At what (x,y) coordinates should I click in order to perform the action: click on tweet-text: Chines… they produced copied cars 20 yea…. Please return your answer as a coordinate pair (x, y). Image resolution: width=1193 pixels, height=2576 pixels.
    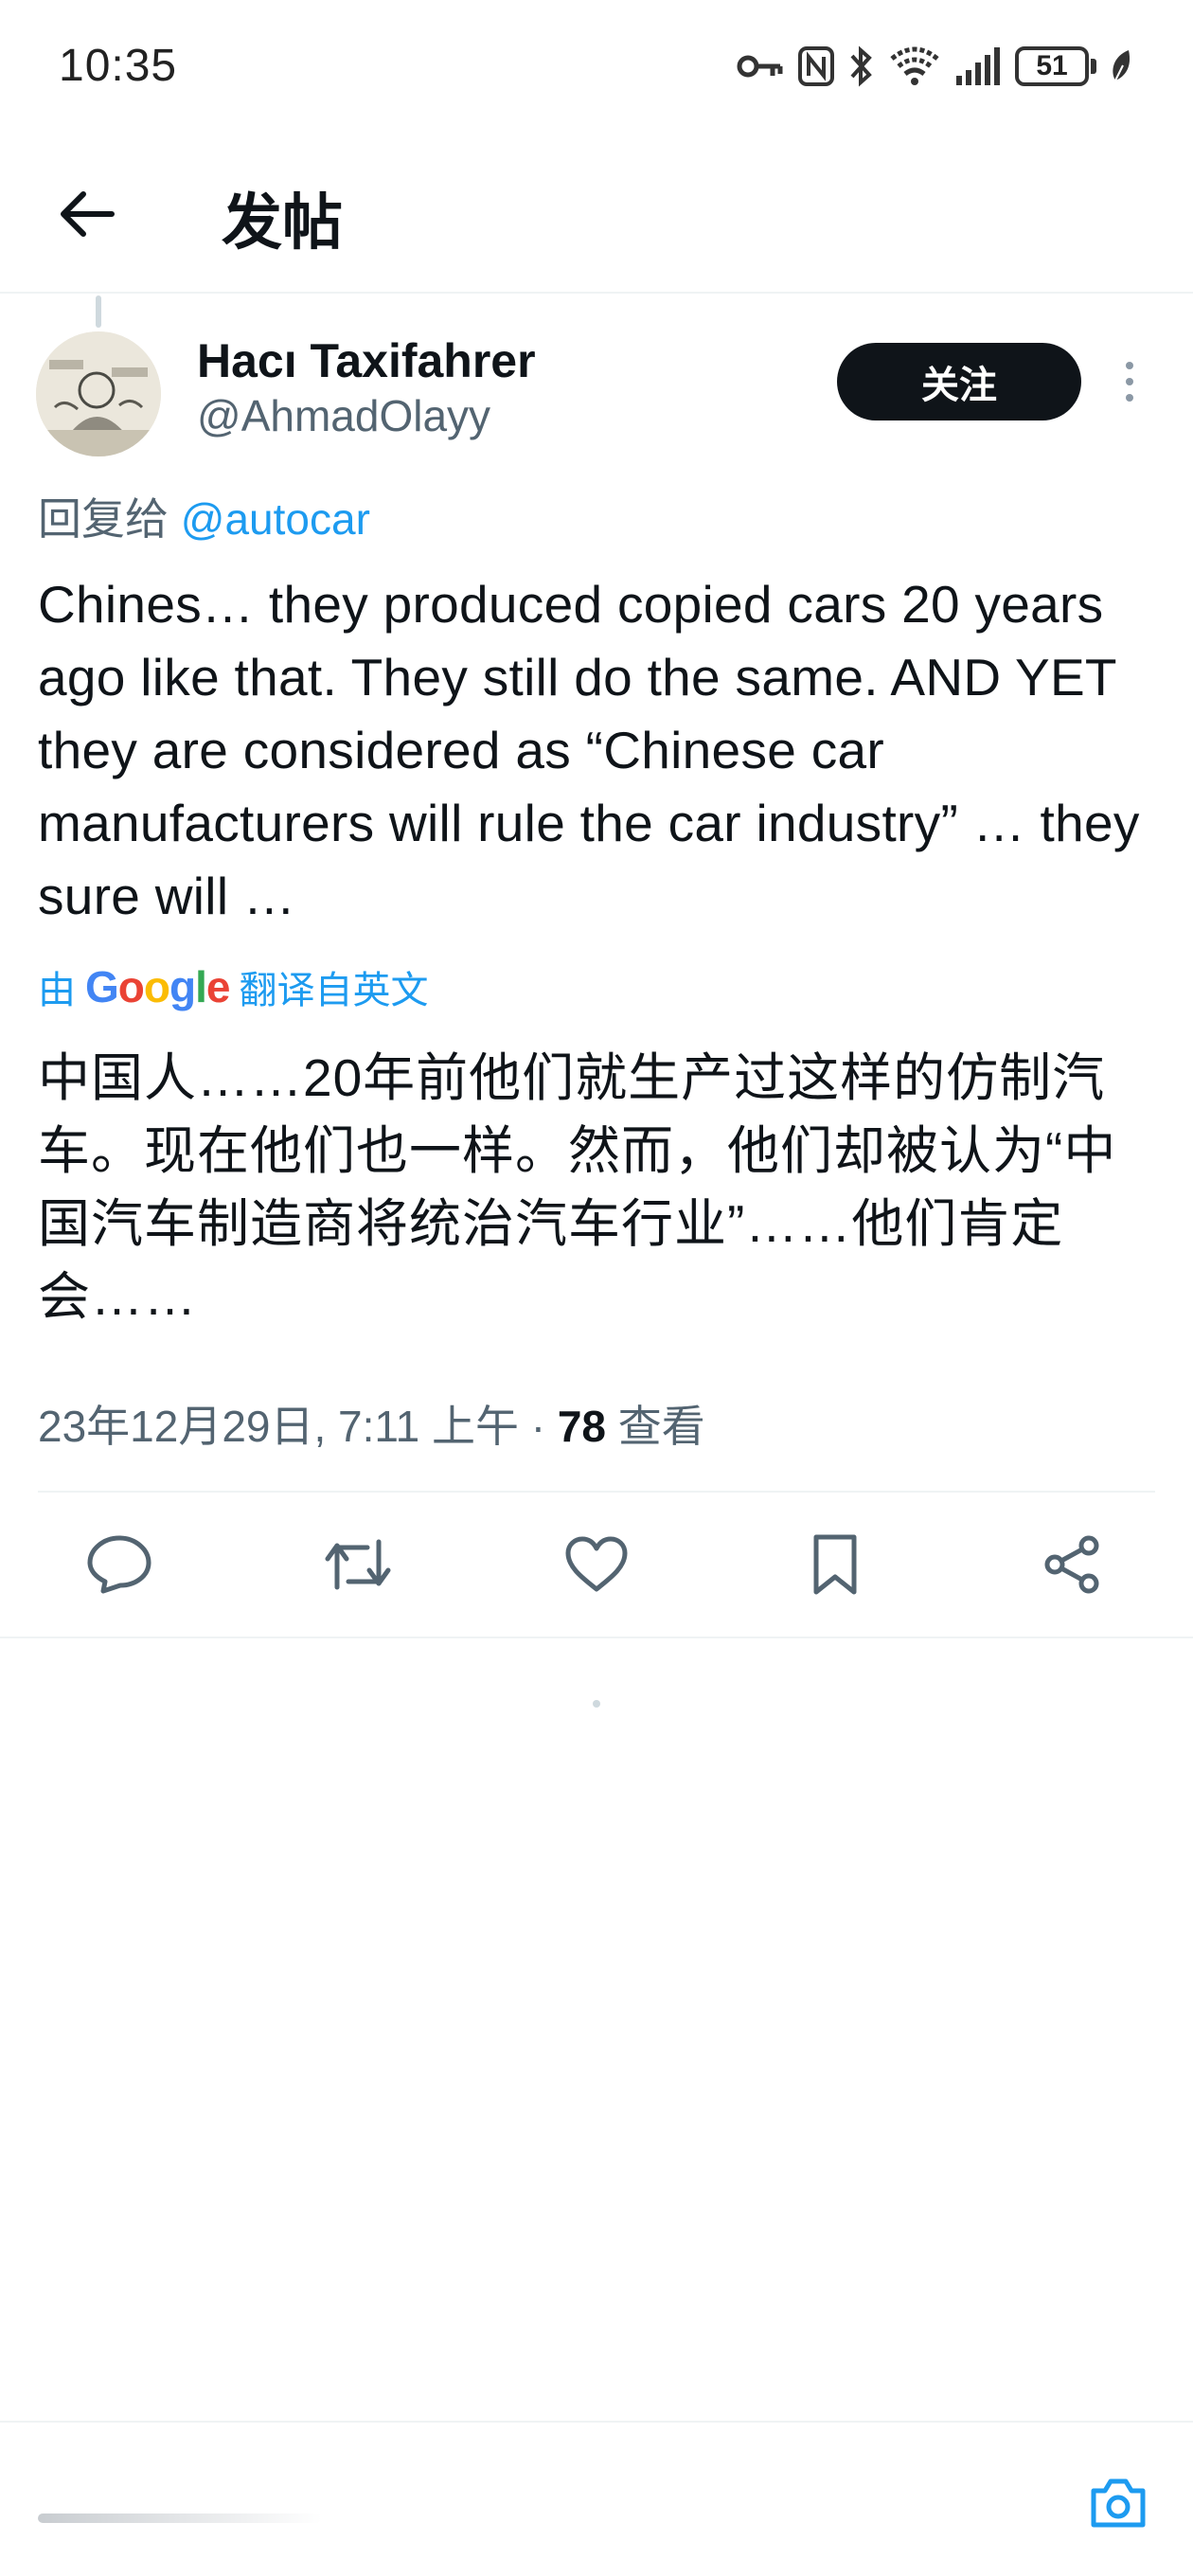
    Looking at the image, I should click on (589, 750).